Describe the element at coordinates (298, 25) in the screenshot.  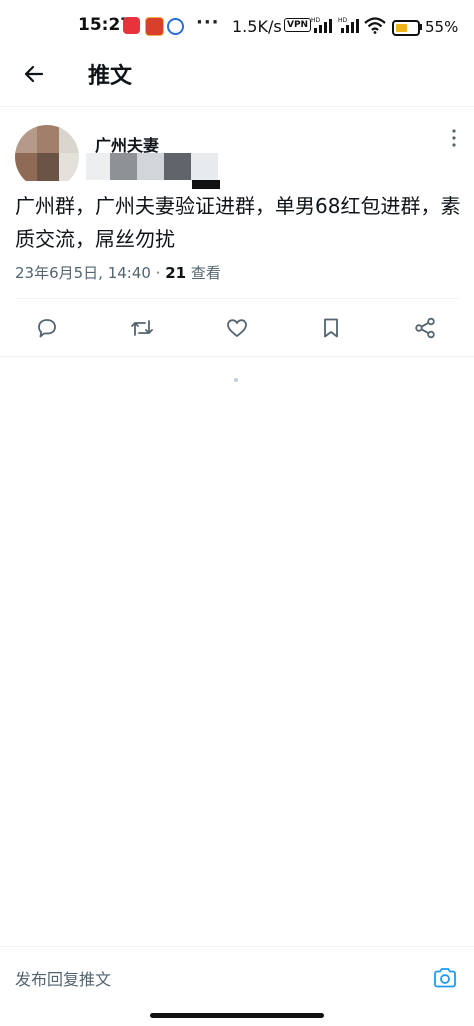
I see `vpn-badge: VPN` at that location.